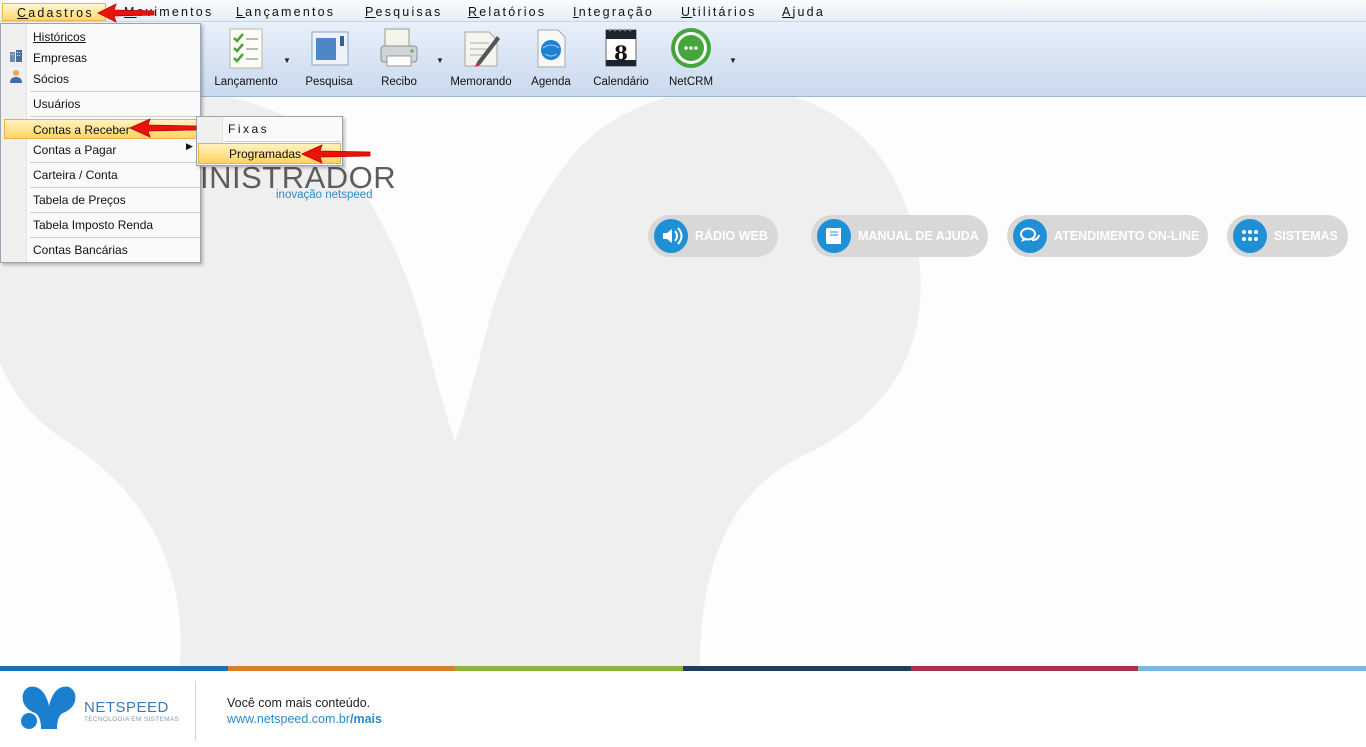  I want to click on menu-accelerator-letter: R, so click(474, 12).